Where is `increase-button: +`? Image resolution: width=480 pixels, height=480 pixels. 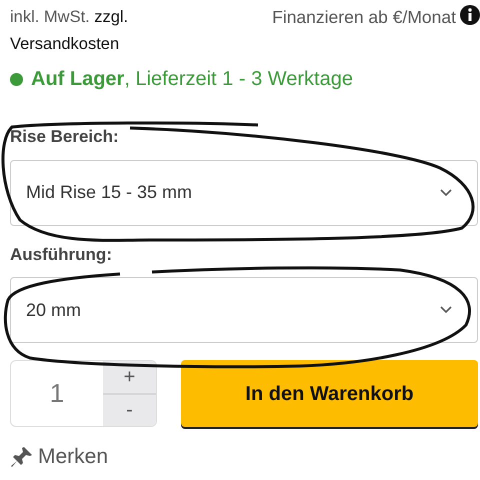 increase-button: + is located at coordinates (129, 376).